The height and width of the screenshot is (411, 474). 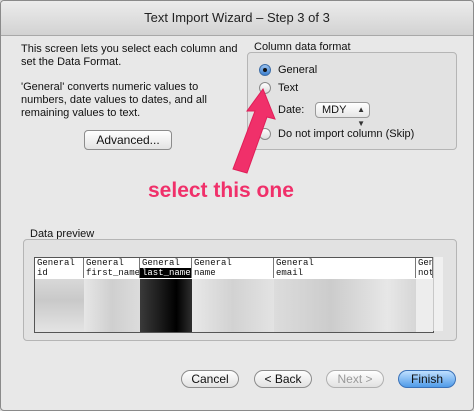 I want to click on next-button: Next >, so click(x=355, y=379).